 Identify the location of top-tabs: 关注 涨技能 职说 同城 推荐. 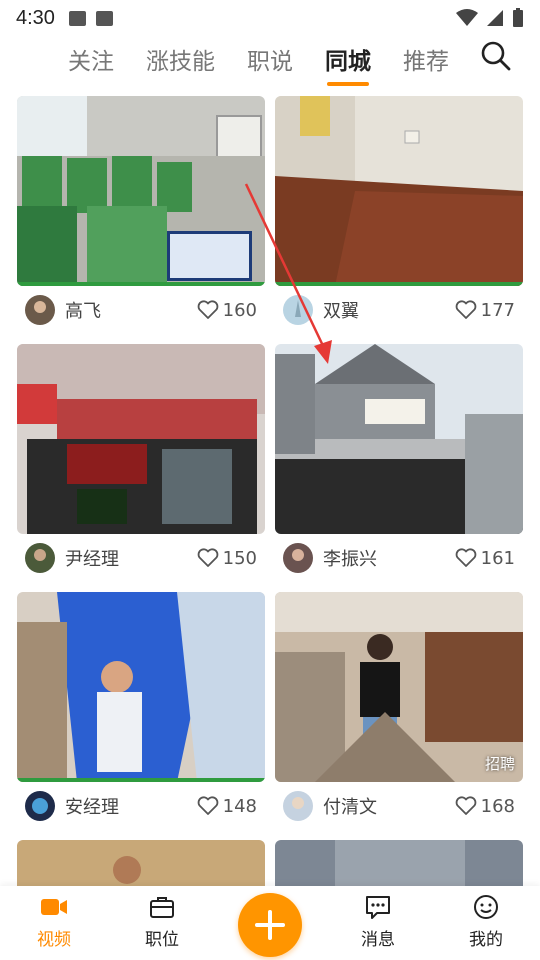
(270, 62).